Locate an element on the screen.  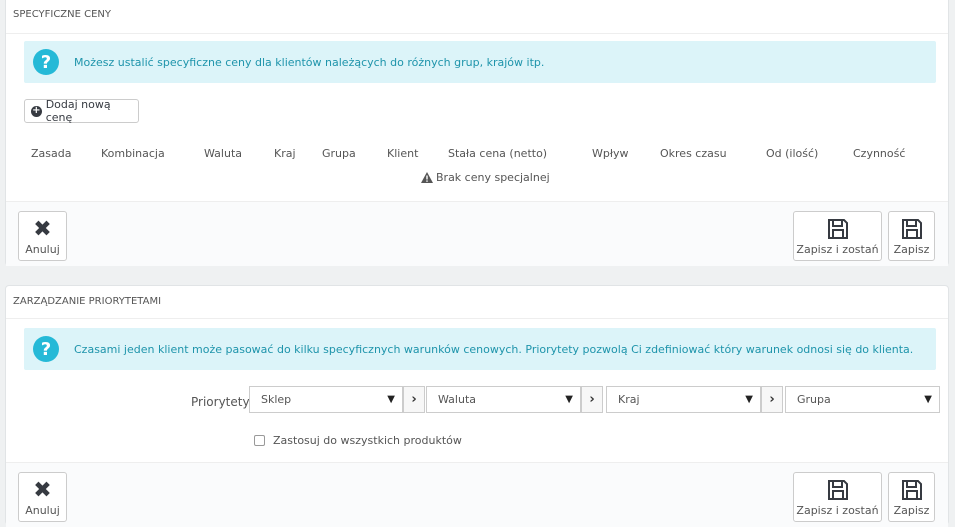
priority-select-2: Waluta ▼ is located at coordinates (503, 399).